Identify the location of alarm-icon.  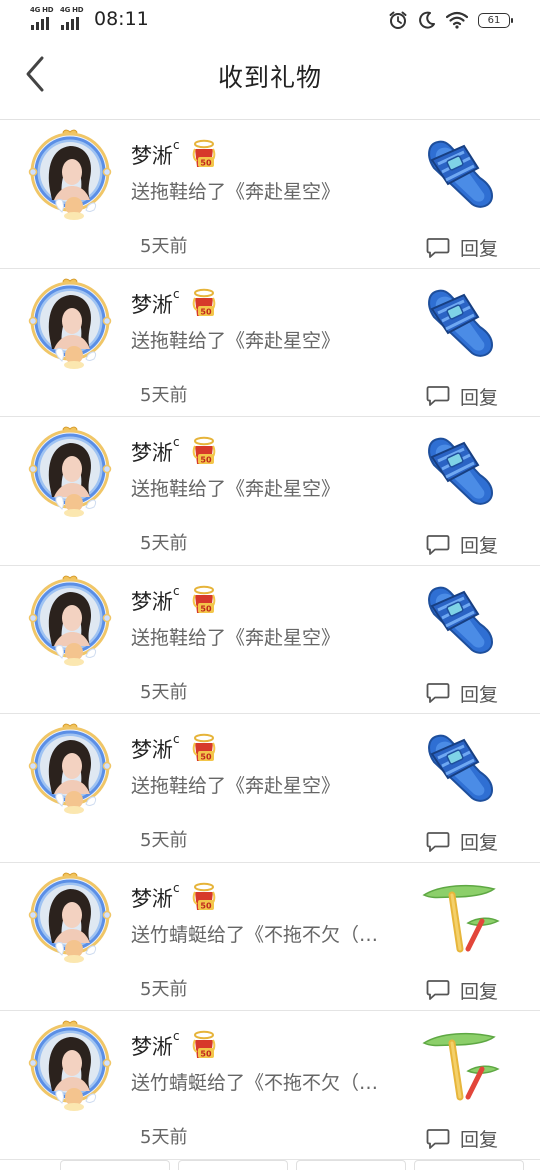
(398, 20).